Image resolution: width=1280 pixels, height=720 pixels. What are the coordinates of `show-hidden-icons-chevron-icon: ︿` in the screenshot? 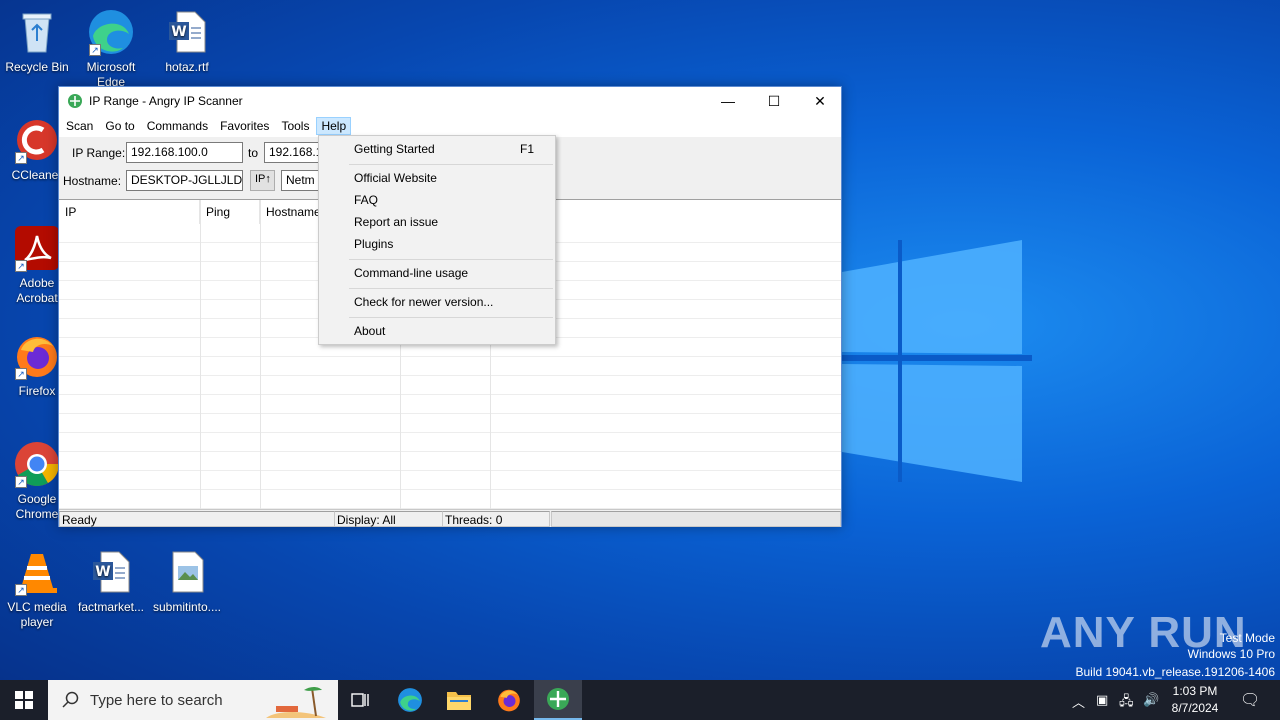 It's located at (1078, 701).